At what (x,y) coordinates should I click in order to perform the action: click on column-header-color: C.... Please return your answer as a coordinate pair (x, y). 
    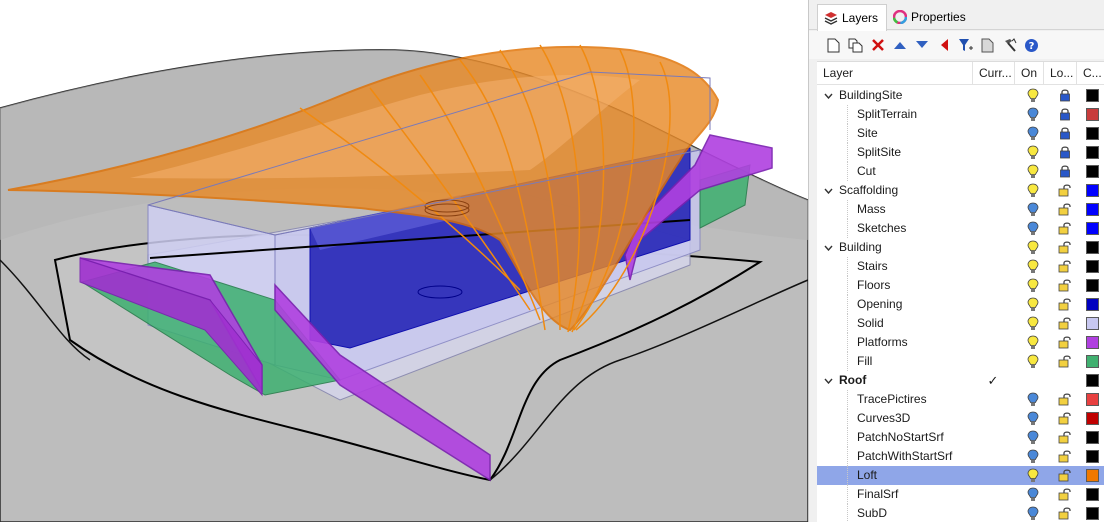
    Looking at the image, I should click on (1090, 73).